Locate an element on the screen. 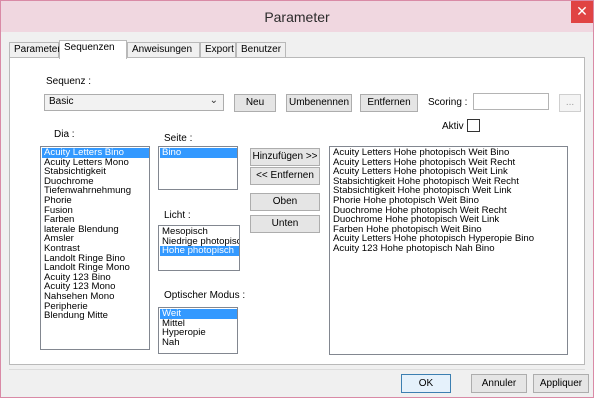  seite-listbox: Bino is located at coordinates (198, 168).